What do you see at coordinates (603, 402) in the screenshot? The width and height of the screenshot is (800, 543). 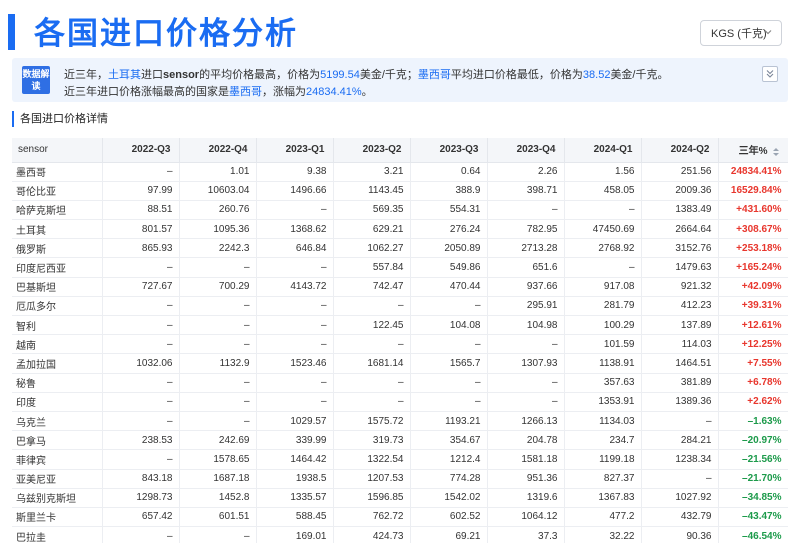 I see `price-cell: 1353.91` at bounding box center [603, 402].